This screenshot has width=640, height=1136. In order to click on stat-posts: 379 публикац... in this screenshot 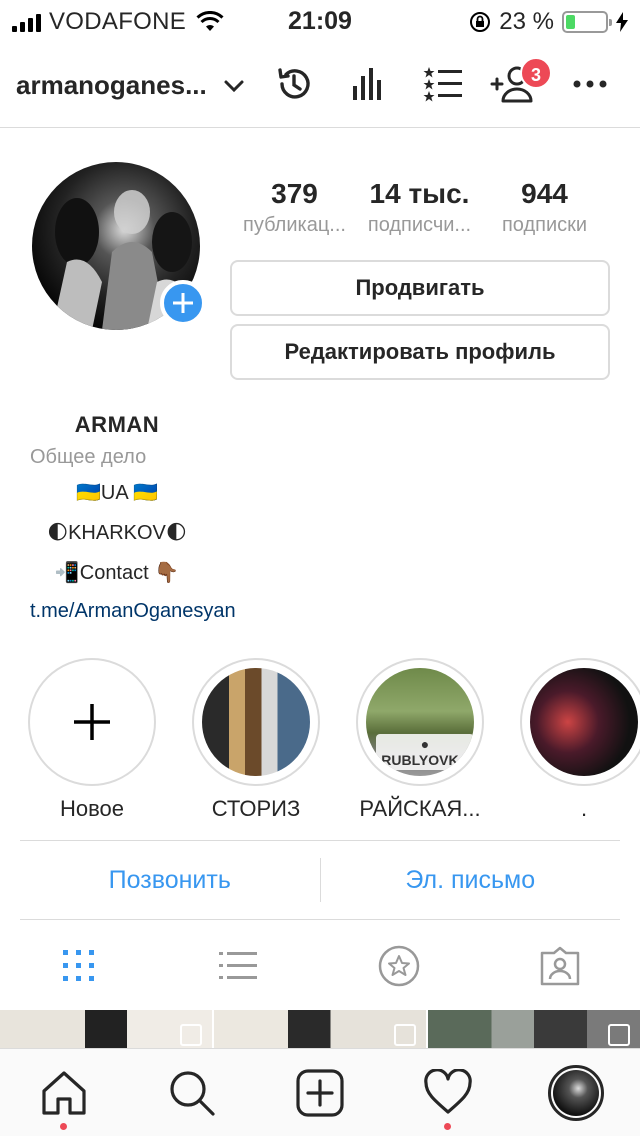, I will do `click(294, 207)`.